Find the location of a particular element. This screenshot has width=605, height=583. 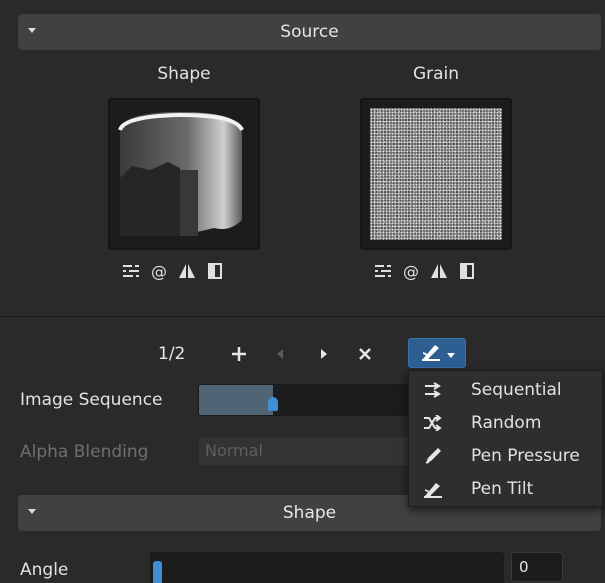

image-sequence-label: Image Sequence is located at coordinates (91, 400).